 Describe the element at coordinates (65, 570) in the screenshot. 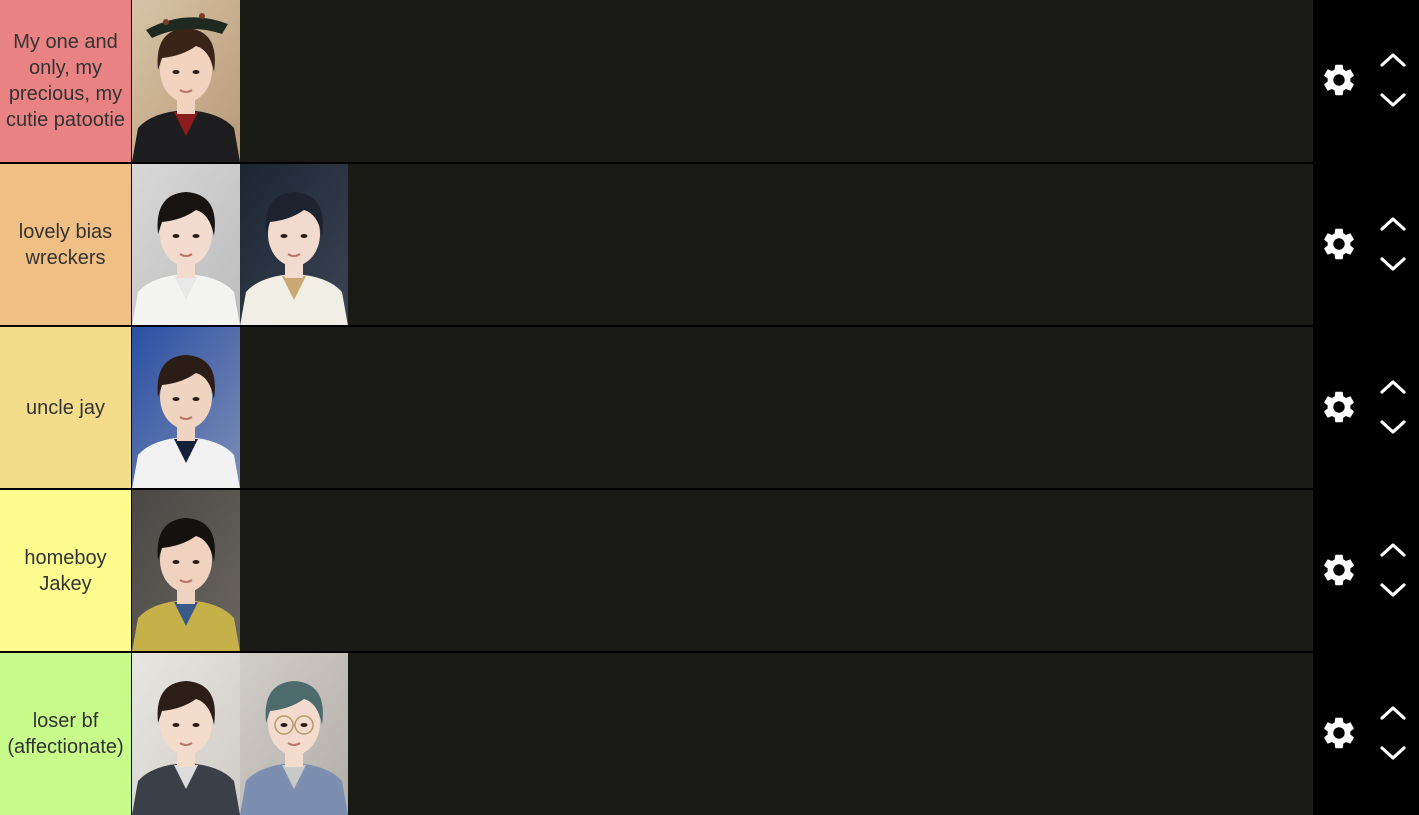

I see `tier-label: homeboy Jakey` at that location.